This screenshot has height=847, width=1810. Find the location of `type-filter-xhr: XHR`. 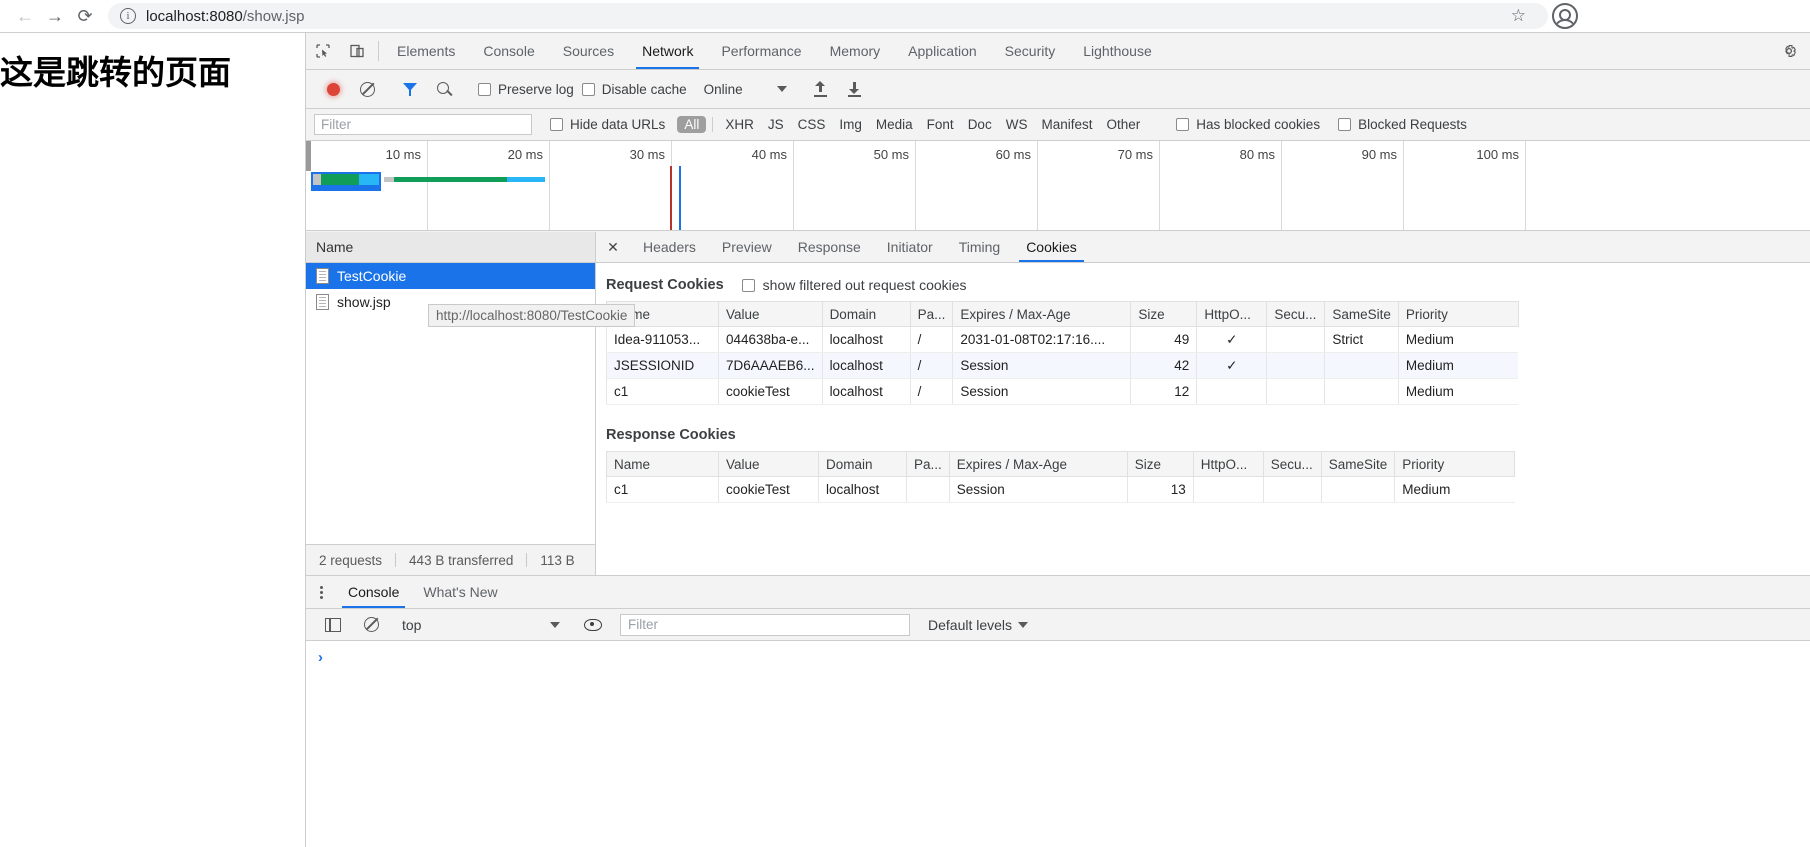

type-filter-xhr: XHR is located at coordinates (739, 124).